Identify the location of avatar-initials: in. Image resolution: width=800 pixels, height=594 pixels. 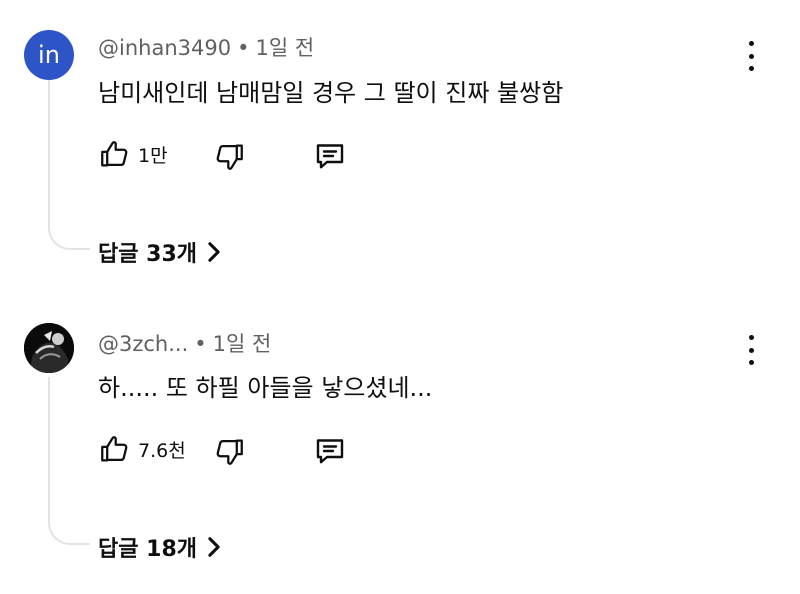
(49, 55).